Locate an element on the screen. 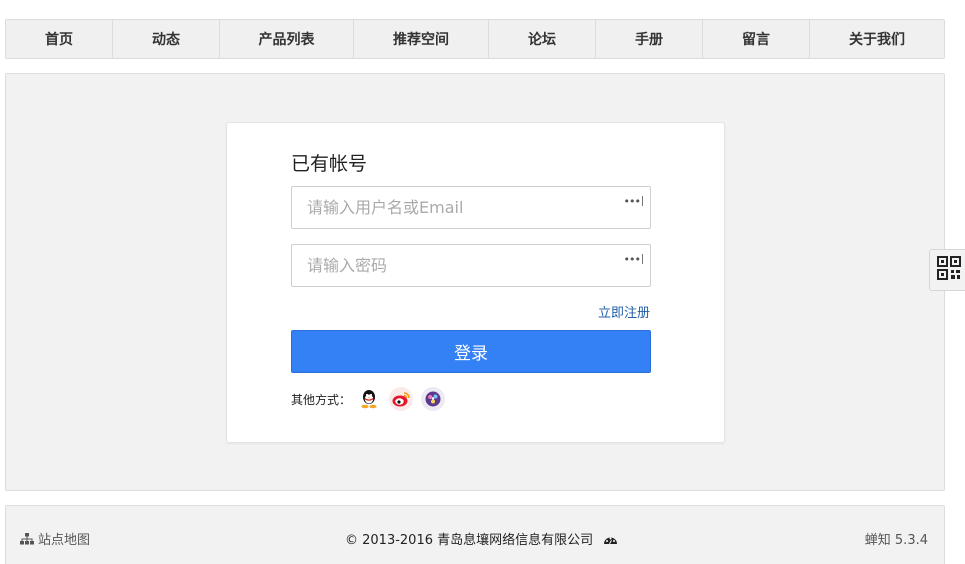  nav-item-home: 首页 is located at coordinates (59, 39).